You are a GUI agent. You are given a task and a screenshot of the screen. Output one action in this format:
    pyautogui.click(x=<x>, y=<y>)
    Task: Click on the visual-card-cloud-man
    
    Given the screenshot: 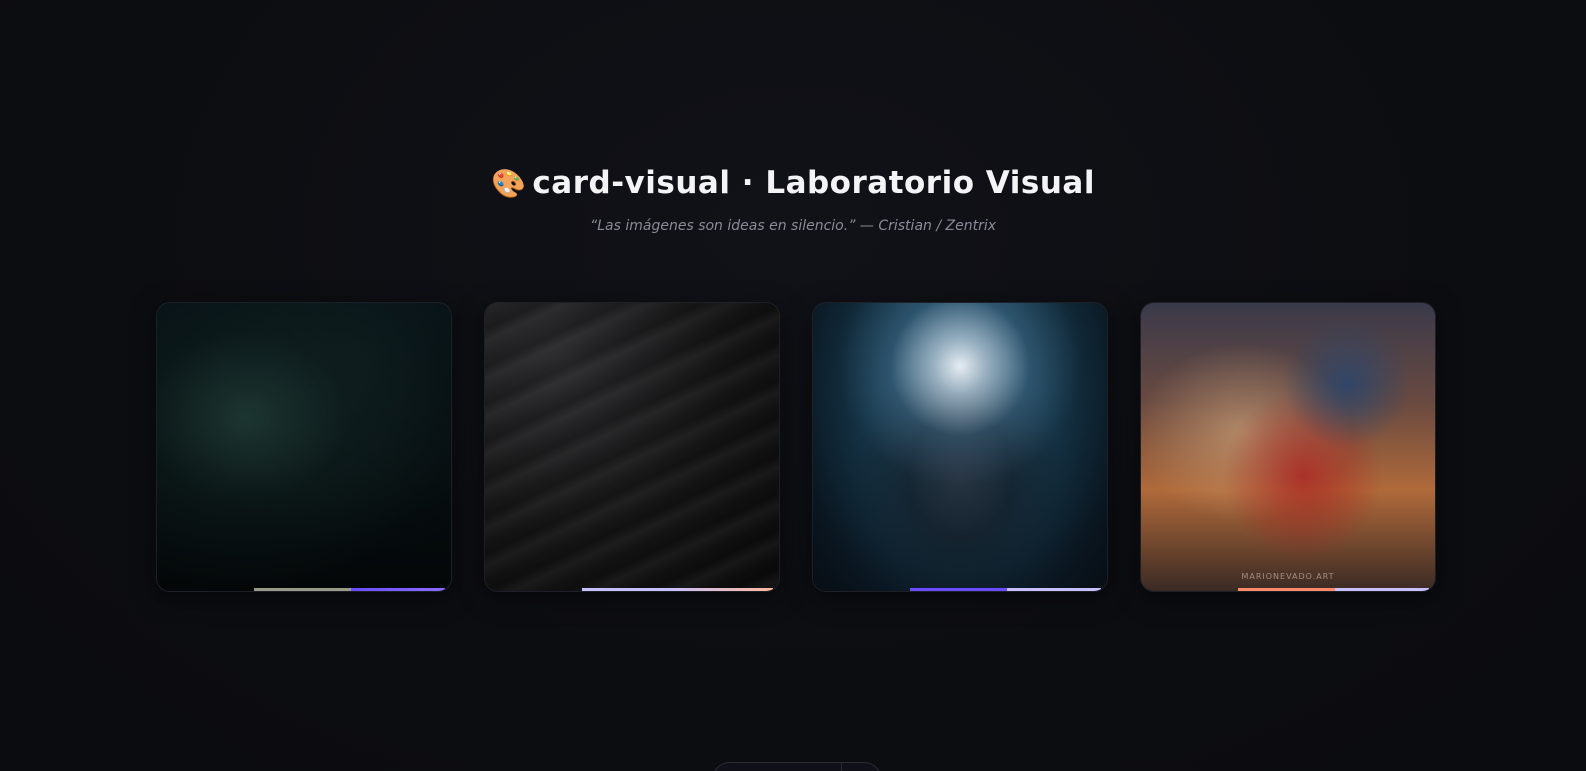 What is the action you would take?
    pyautogui.click(x=960, y=447)
    